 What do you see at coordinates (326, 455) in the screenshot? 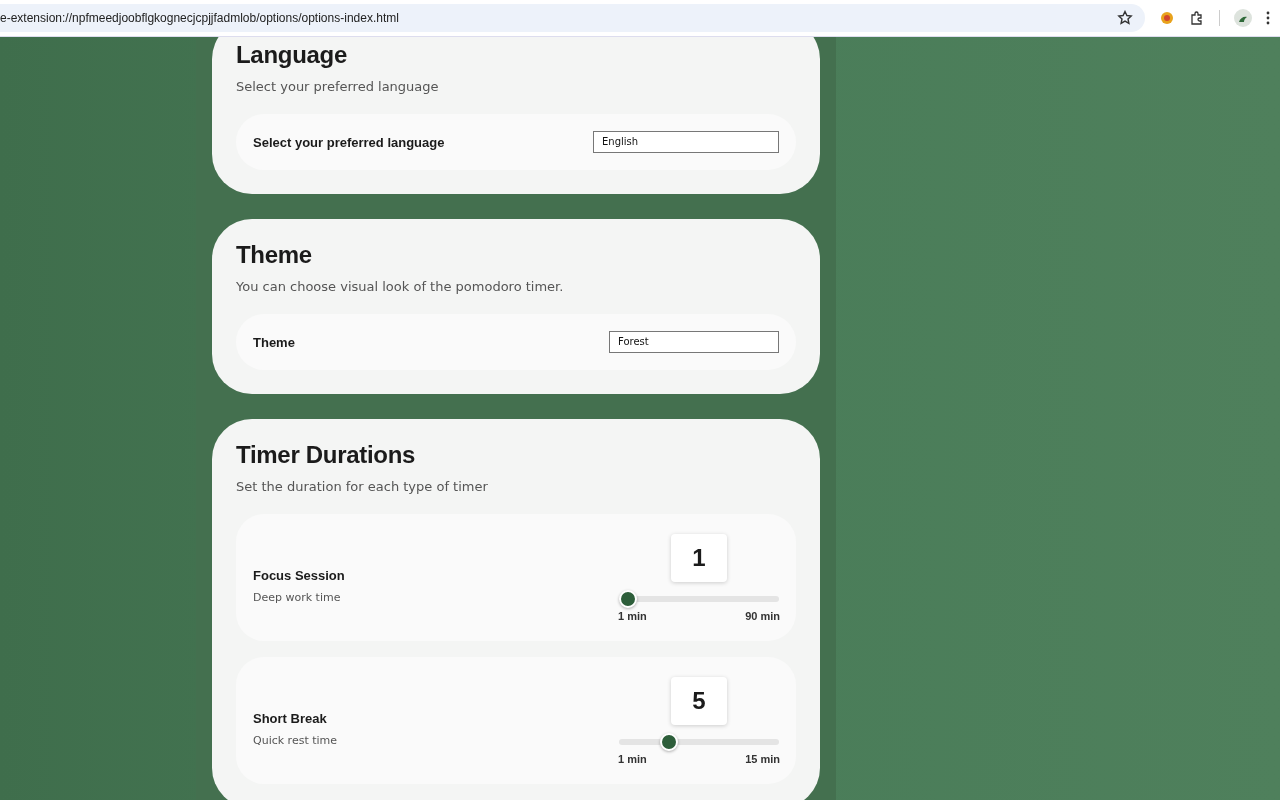
I see `card-title: Timer Durations` at bounding box center [326, 455].